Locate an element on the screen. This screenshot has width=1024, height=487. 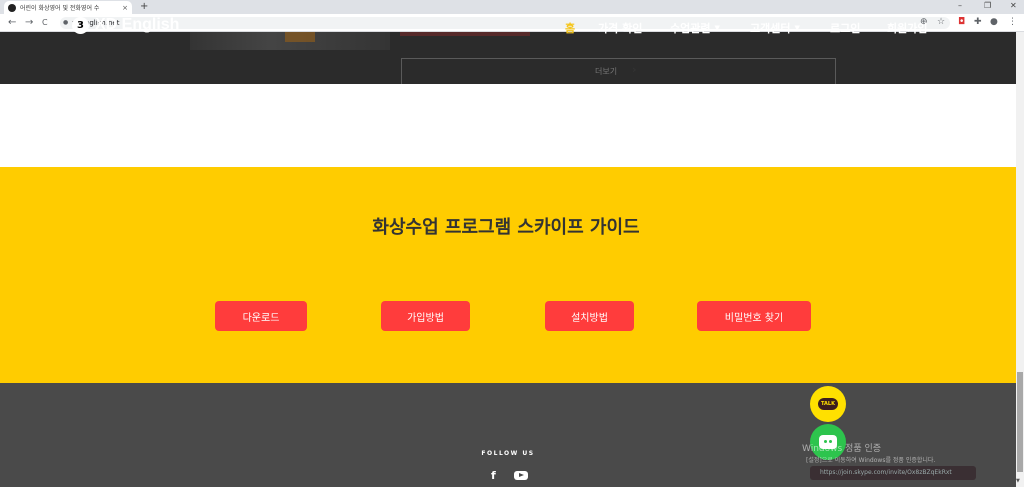
nav-item-label: 가격 확인 is located at coordinates (620, 28).